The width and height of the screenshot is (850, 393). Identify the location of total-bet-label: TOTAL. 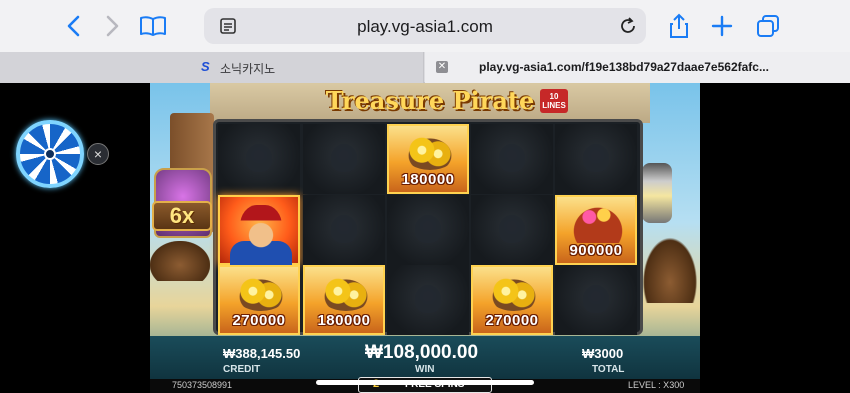
(608, 369).